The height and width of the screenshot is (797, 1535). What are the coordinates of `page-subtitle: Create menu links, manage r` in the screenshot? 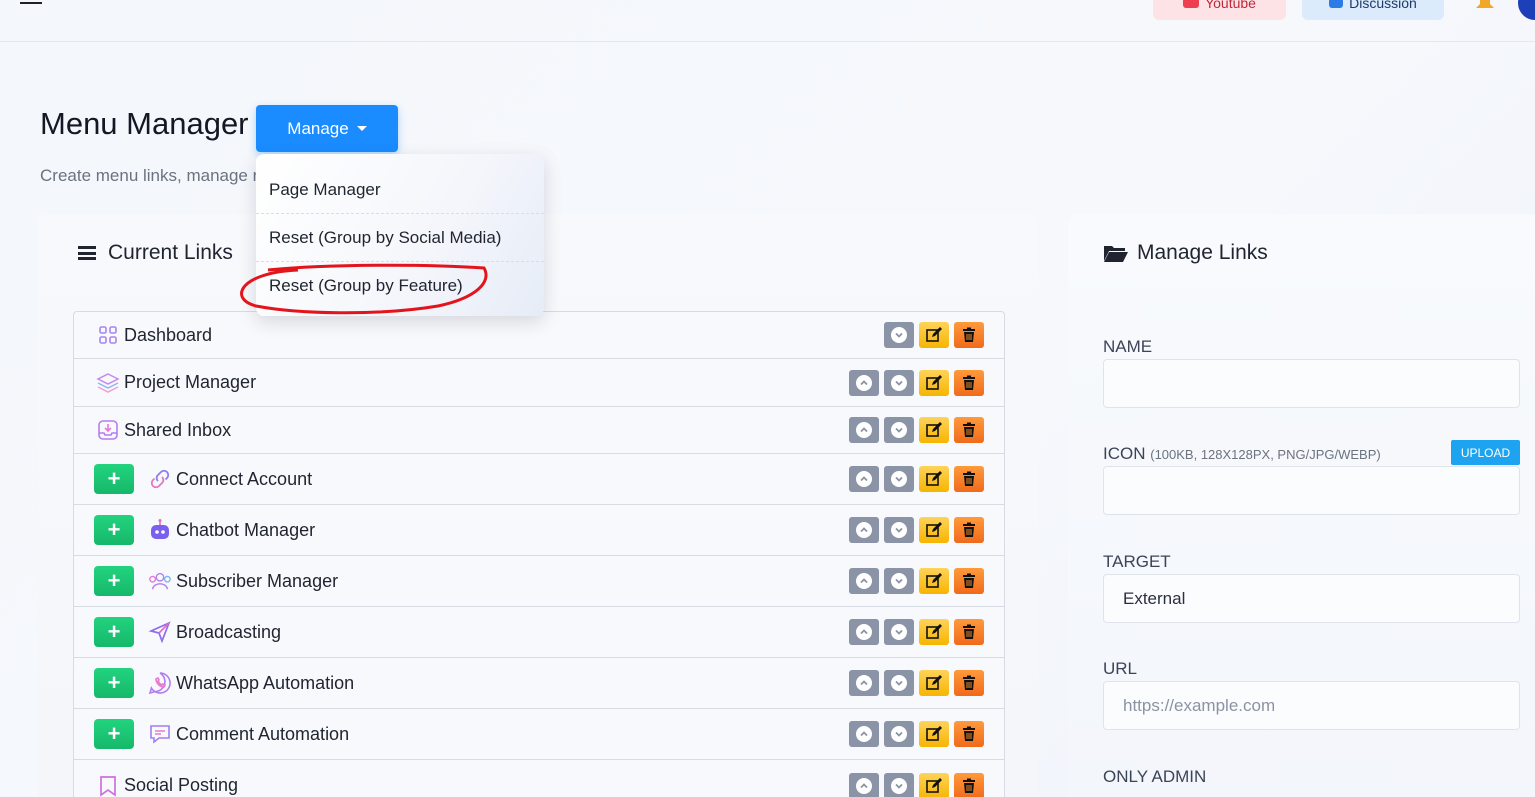 It's located at (148, 175).